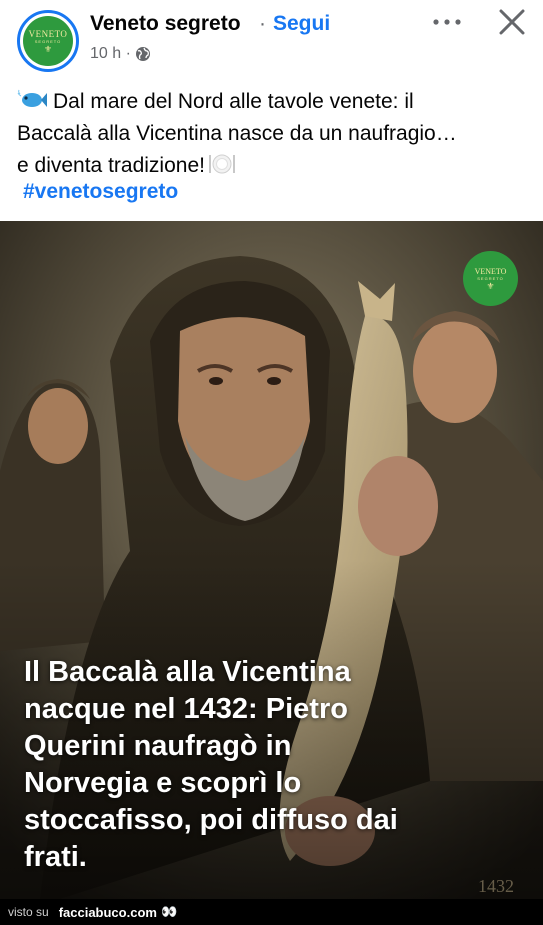 The image size is (543, 925). Describe the element at coordinates (100, 192) in the screenshot. I see `hashtag-link: #venetosegreto` at that location.